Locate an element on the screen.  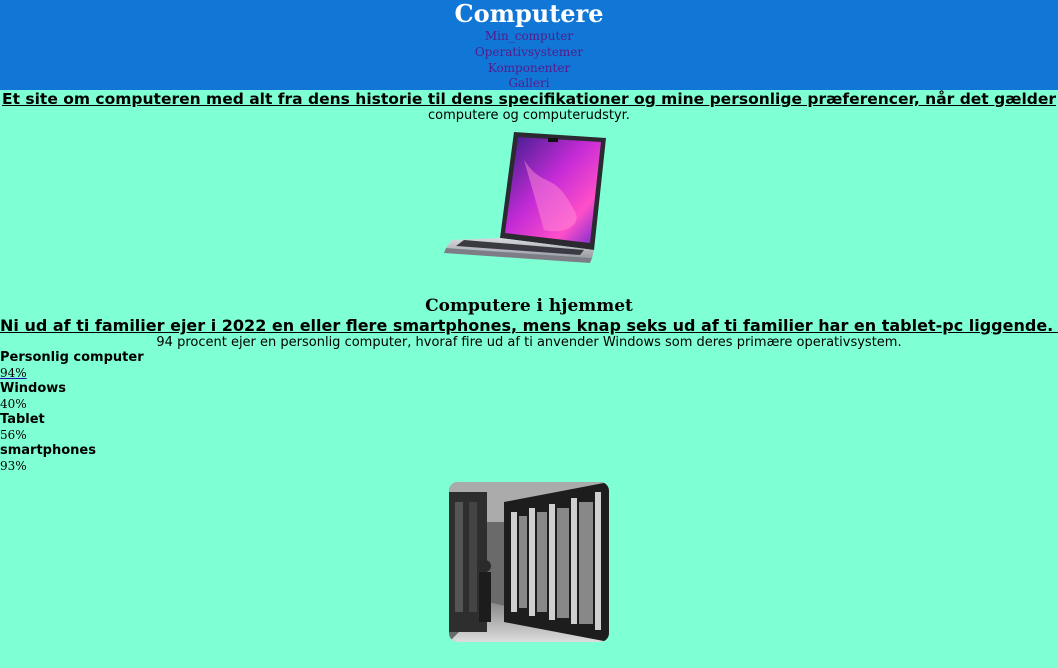
stat-label: smartphones is located at coordinates (48, 450).